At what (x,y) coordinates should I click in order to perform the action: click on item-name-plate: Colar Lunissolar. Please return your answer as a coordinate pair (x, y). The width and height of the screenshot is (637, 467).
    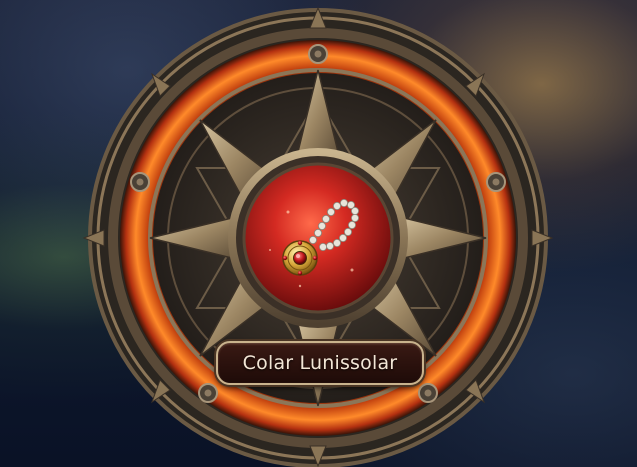
    Looking at the image, I should click on (320, 363).